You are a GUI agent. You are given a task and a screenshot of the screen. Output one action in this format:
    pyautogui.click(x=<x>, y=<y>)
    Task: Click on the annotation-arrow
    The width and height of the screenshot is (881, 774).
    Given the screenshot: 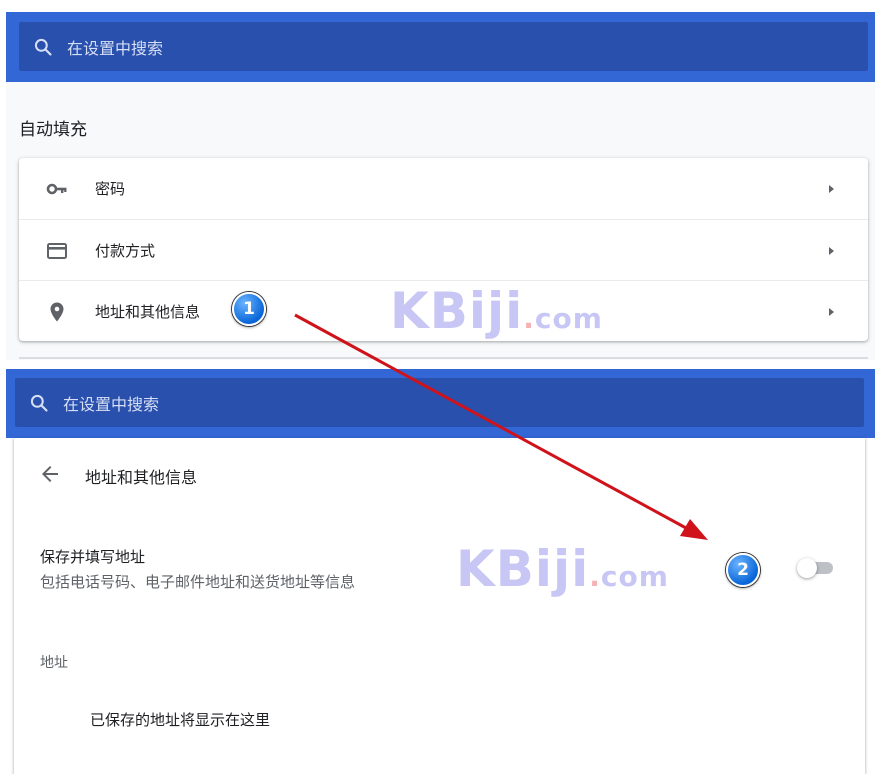 What is the action you would take?
    pyautogui.click(x=501, y=426)
    